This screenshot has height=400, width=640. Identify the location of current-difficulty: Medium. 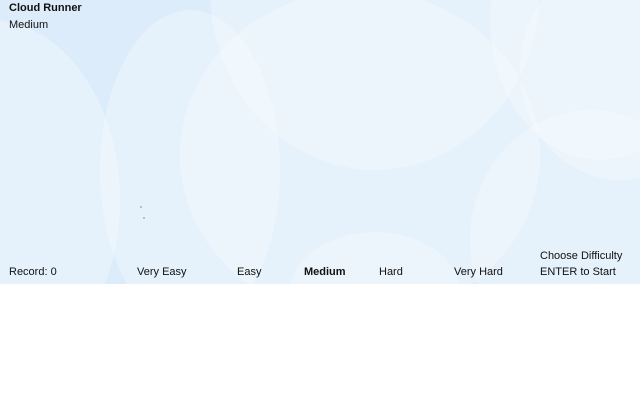
(29, 25).